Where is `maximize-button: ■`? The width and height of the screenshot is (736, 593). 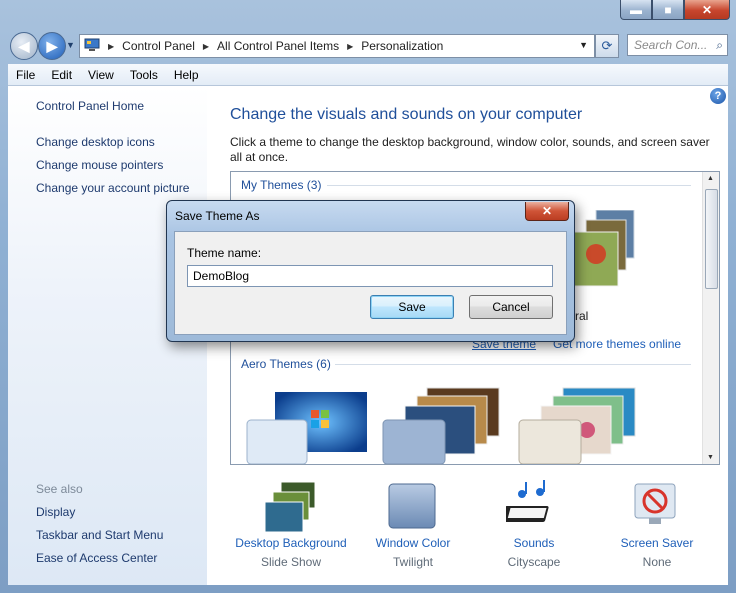
maximize-button: ■ is located at coordinates (668, 10).